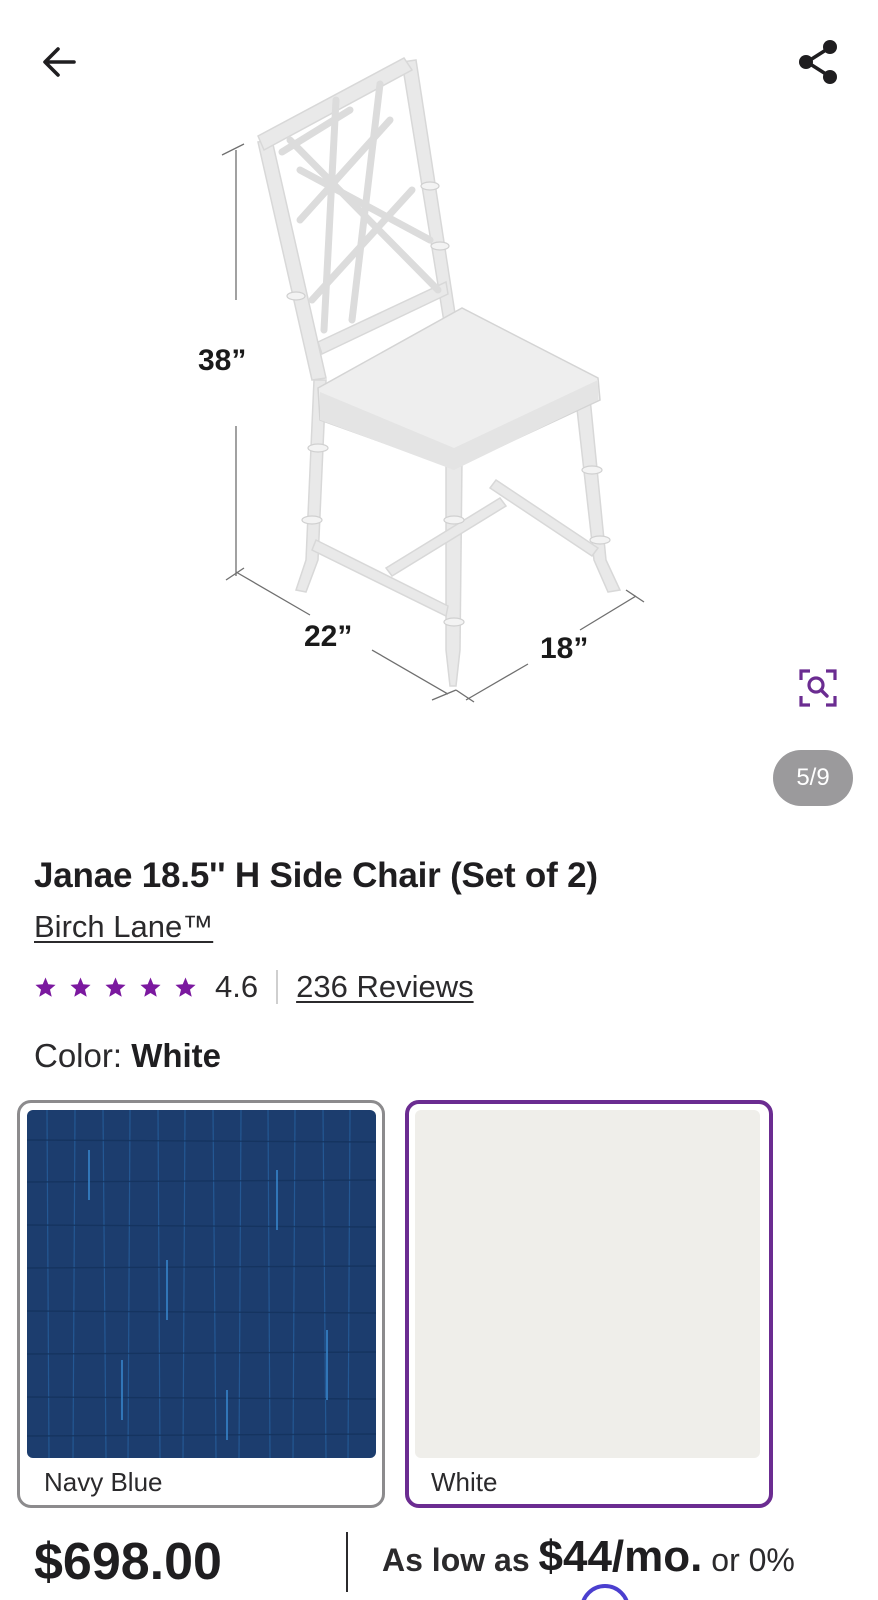  I want to click on product-price: $698.00, so click(128, 1562).